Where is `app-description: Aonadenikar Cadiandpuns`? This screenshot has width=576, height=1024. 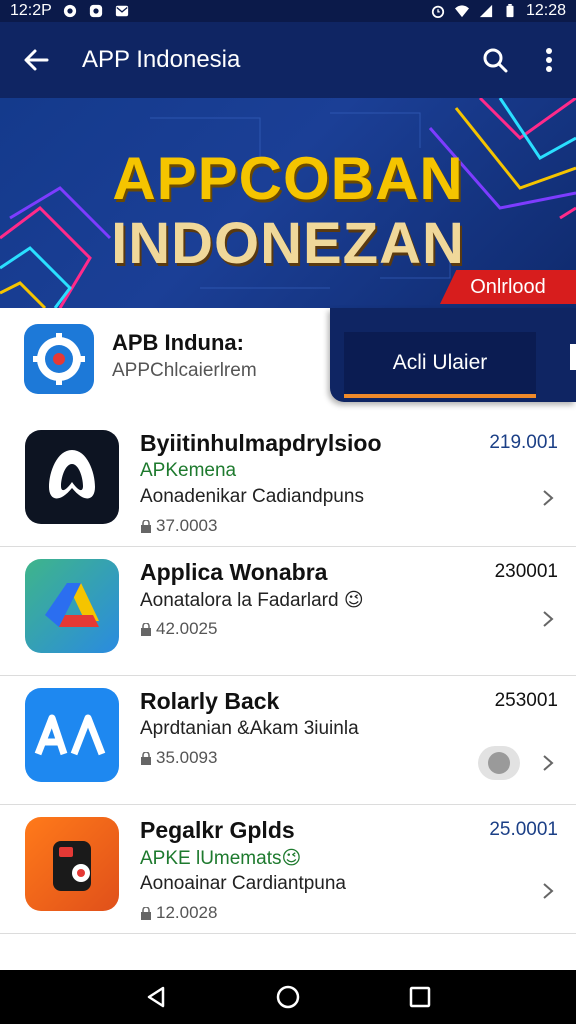
app-description: Aonadenikar Cadiandpuns is located at coordinates (252, 496).